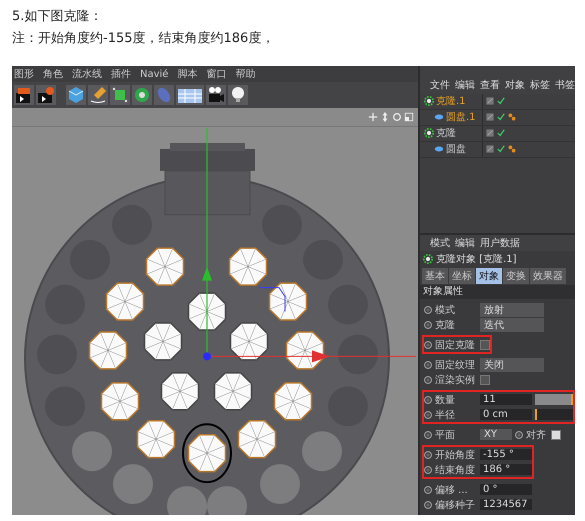  Describe the element at coordinates (142, 95) in the screenshot. I see `flower-icon` at that location.